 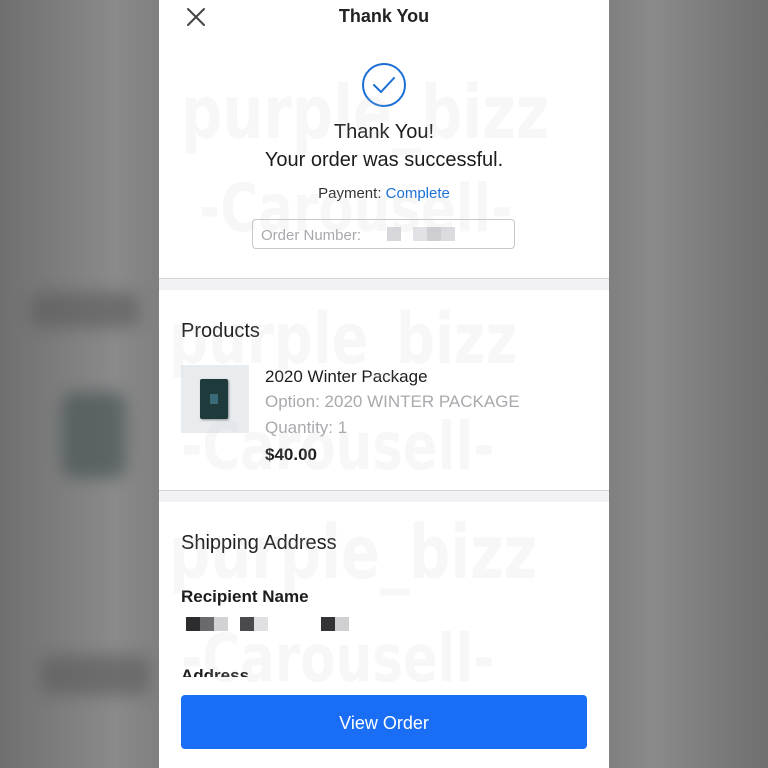 I want to click on product-price: $40.00, so click(x=291, y=454).